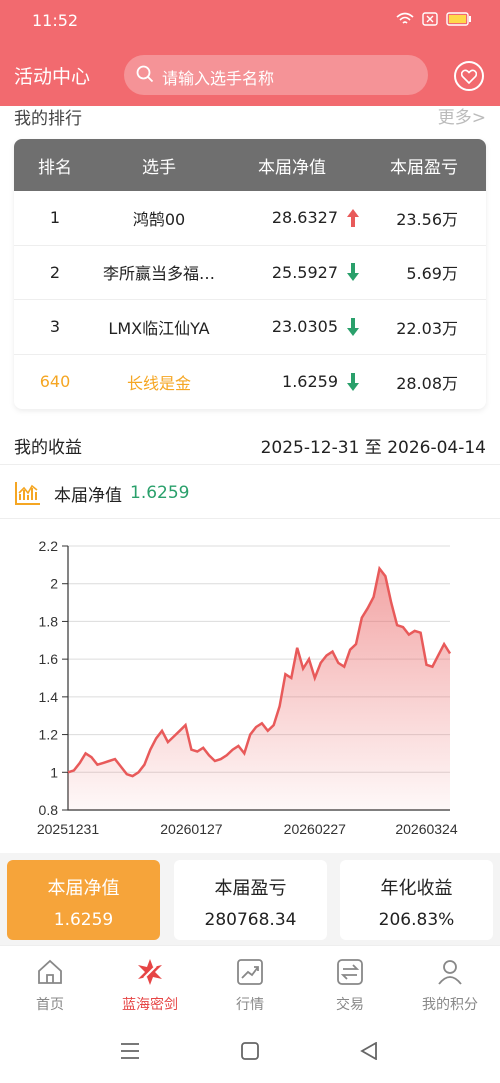 This screenshot has width=500, height=1083. Describe the element at coordinates (68, 829) in the screenshot. I see `x-tick-label: 20251231` at that location.